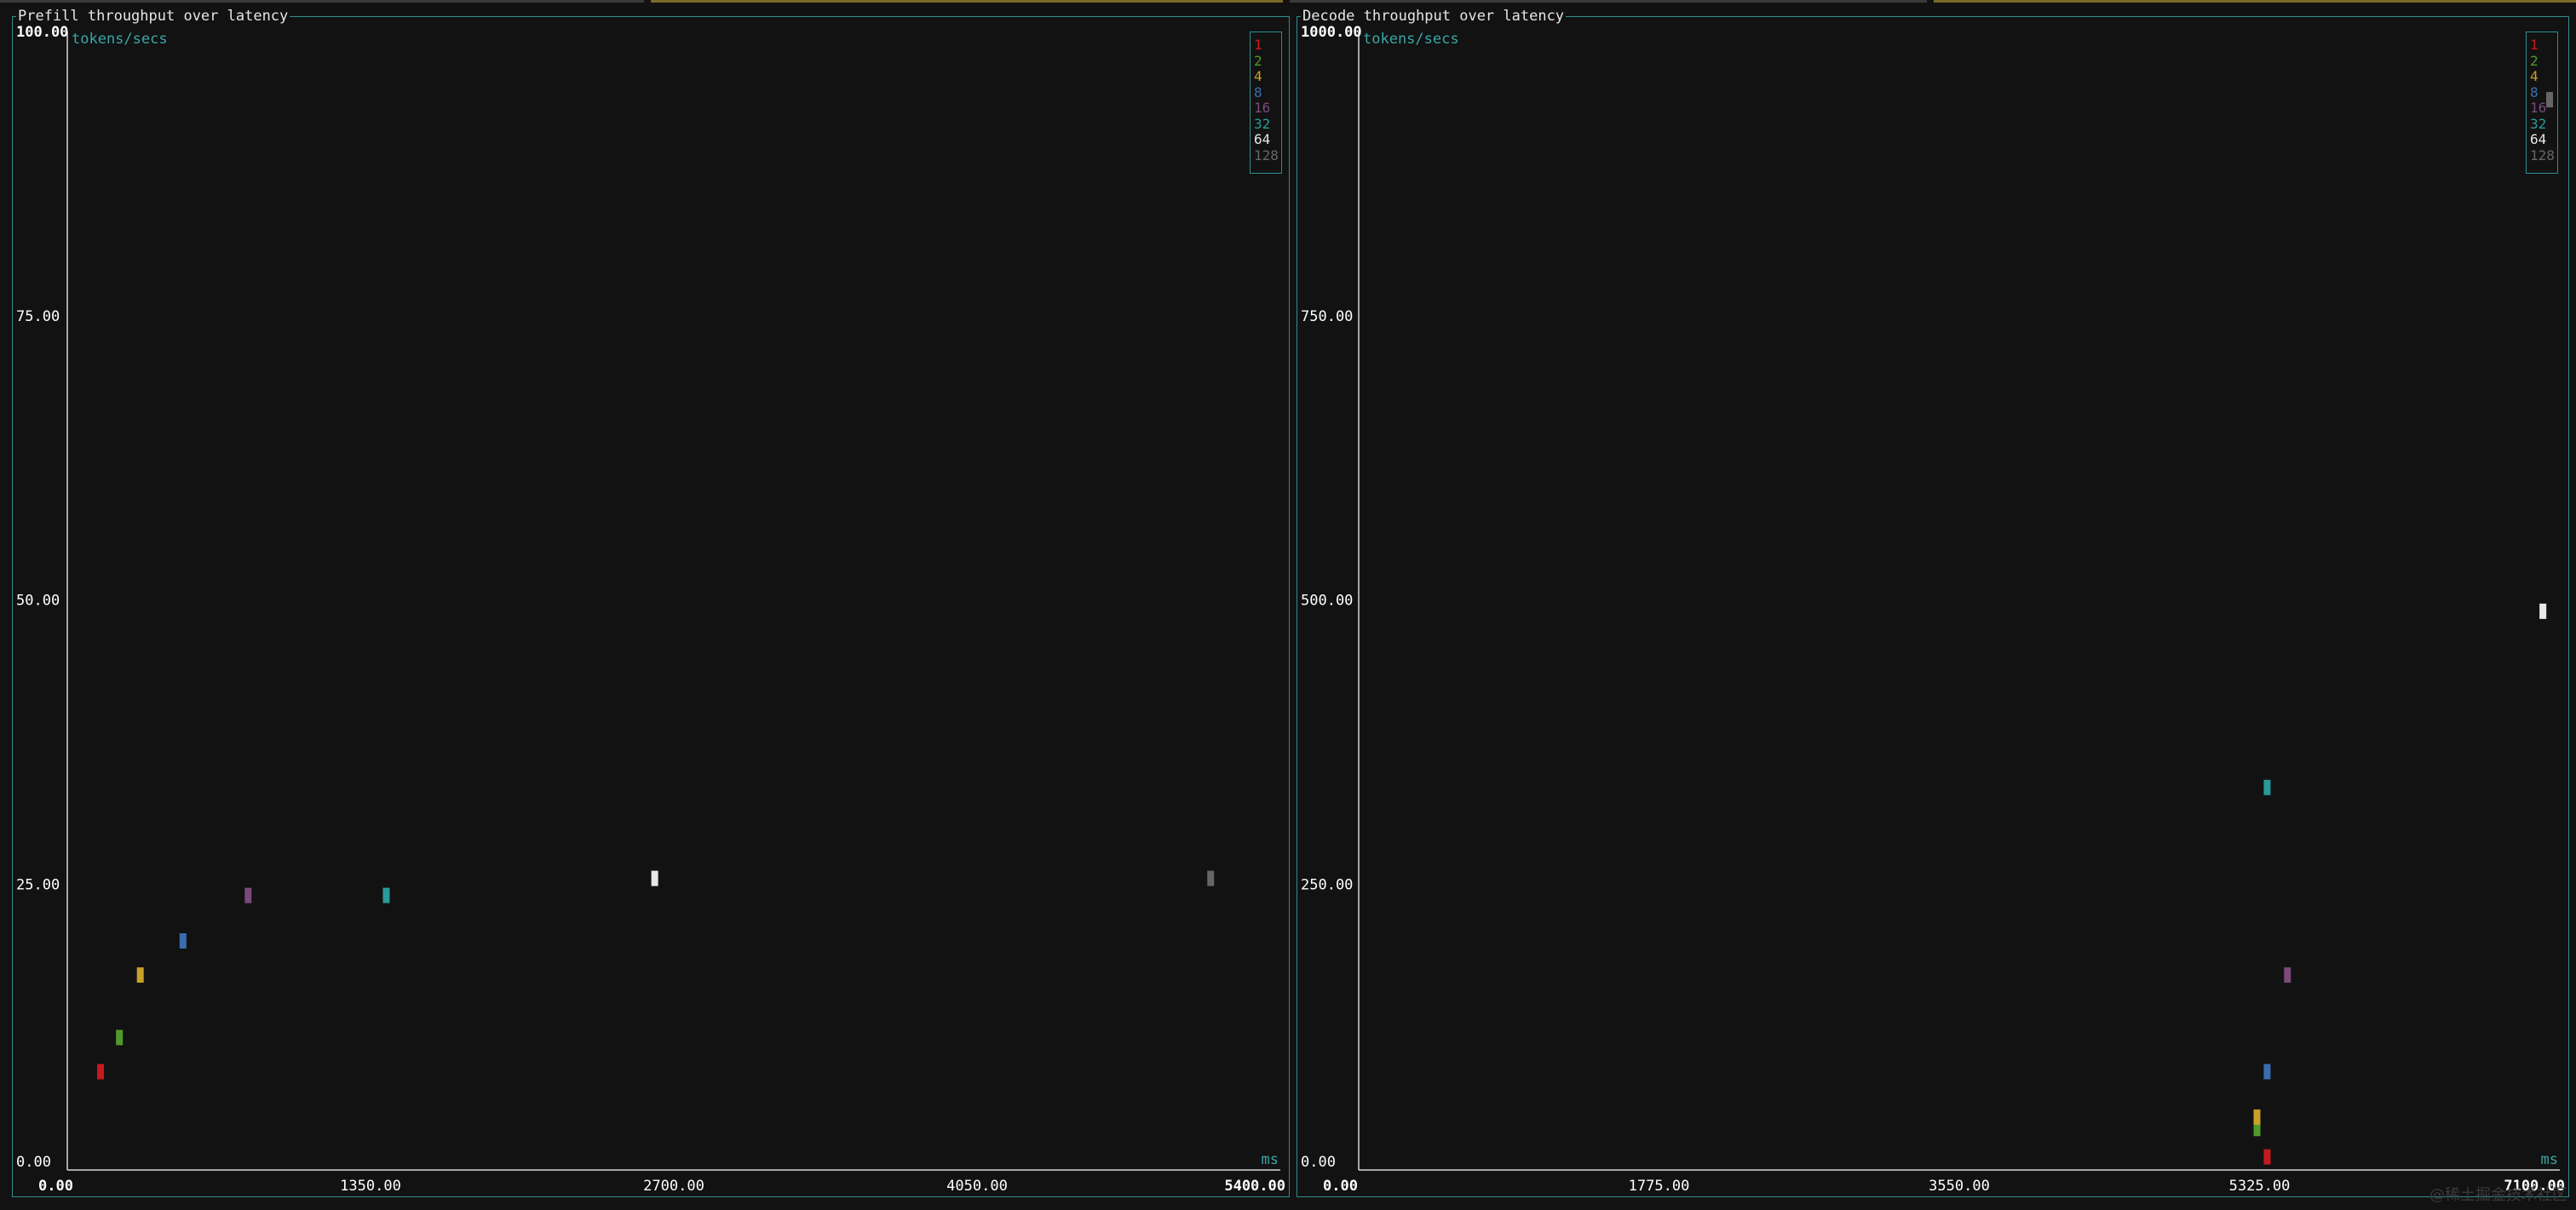 Image resolution: width=2576 pixels, height=1210 pixels. Describe the element at coordinates (1659, 1187) in the screenshot. I see `x-tick-label: 1775.00` at that location.